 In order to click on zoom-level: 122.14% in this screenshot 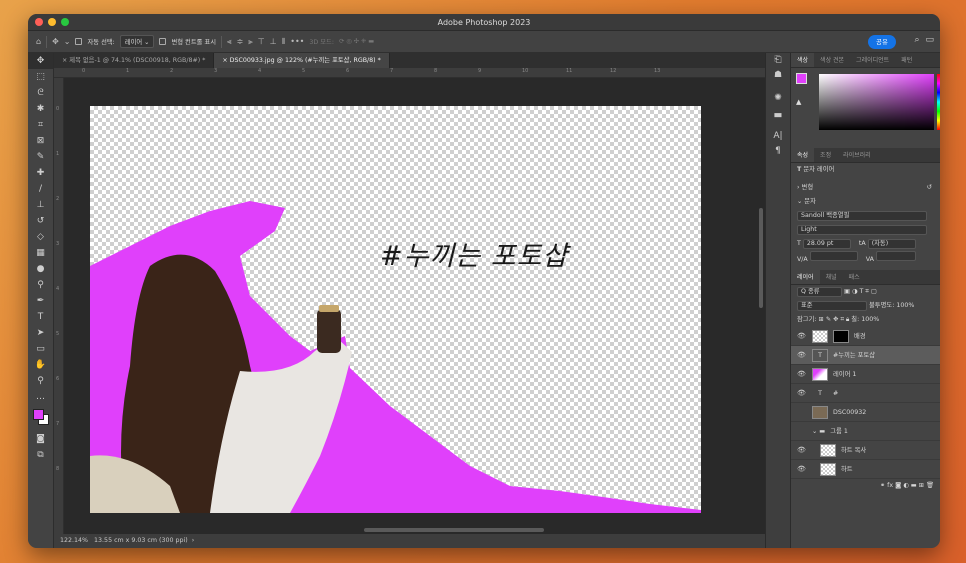, I will do `click(74, 540)`.